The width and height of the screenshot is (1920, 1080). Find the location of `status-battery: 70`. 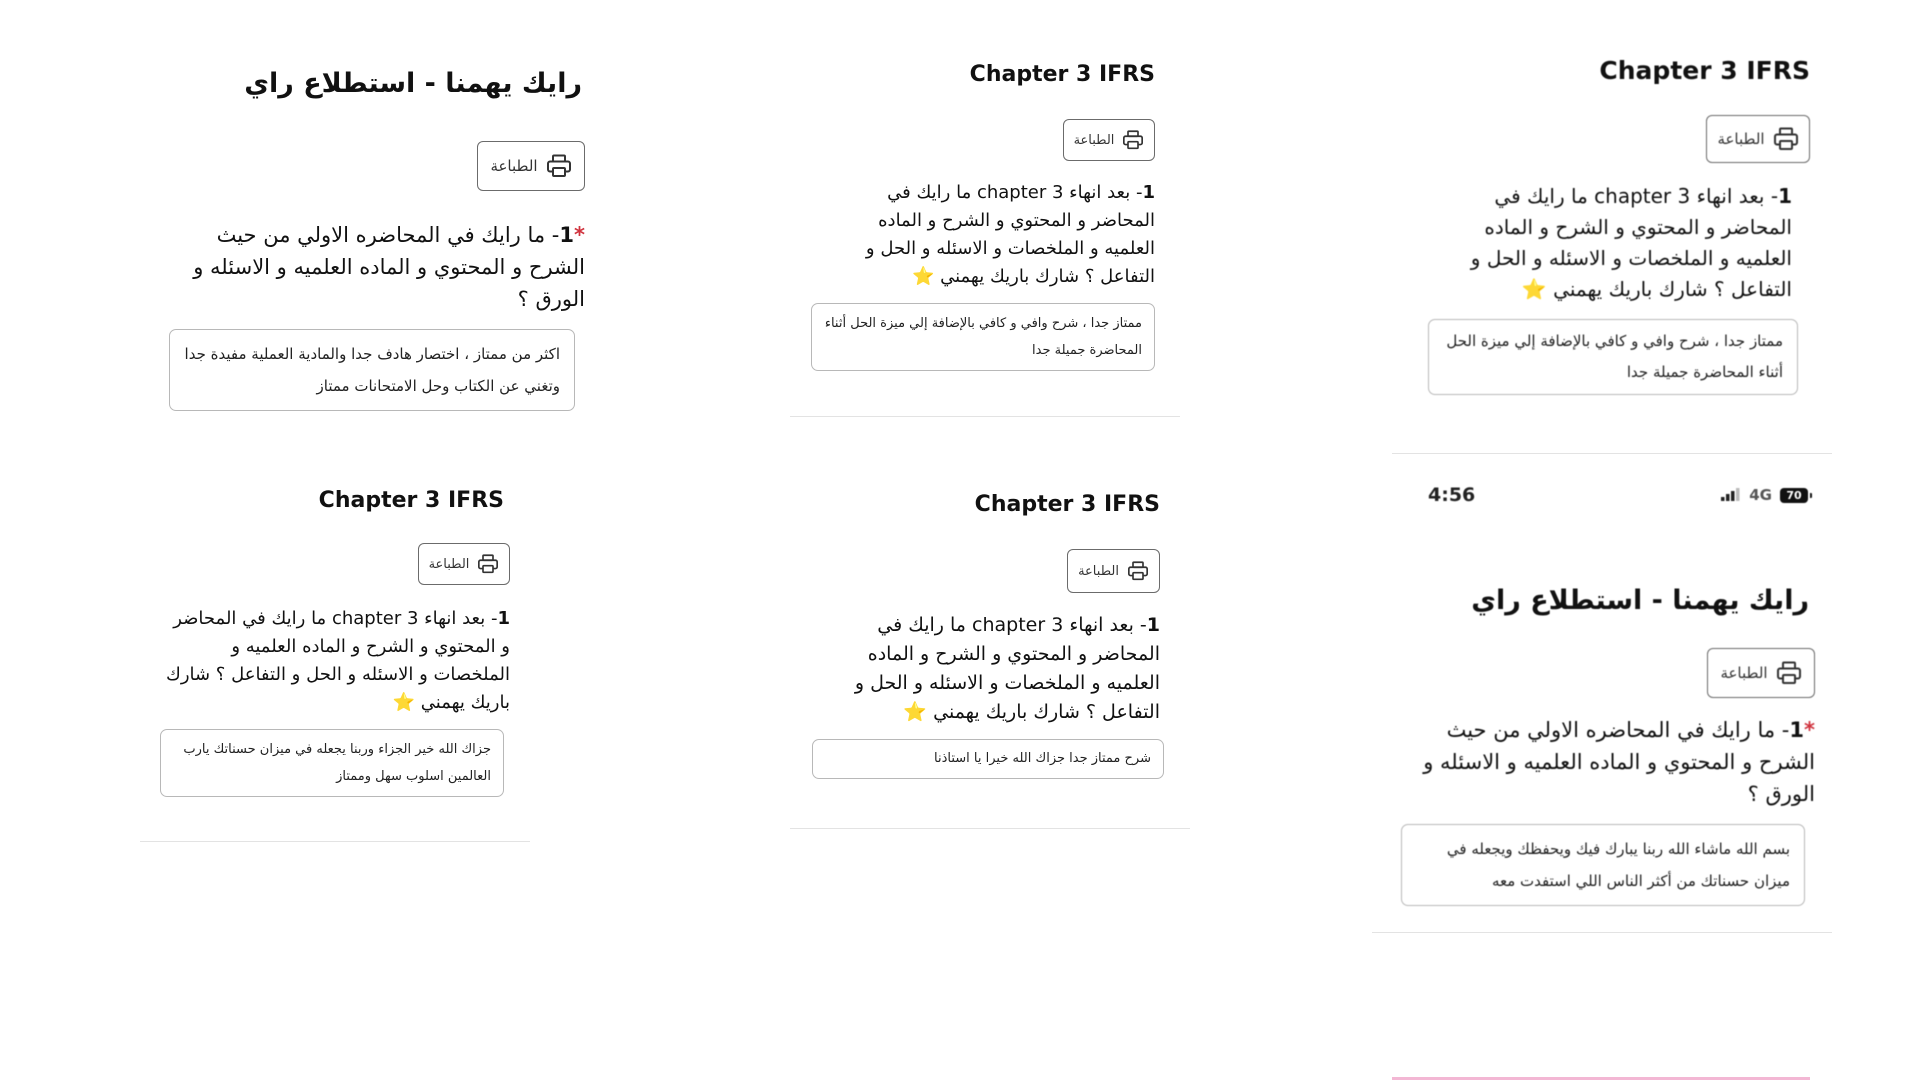

status-battery: 70 is located at coordinates (1794, 495).